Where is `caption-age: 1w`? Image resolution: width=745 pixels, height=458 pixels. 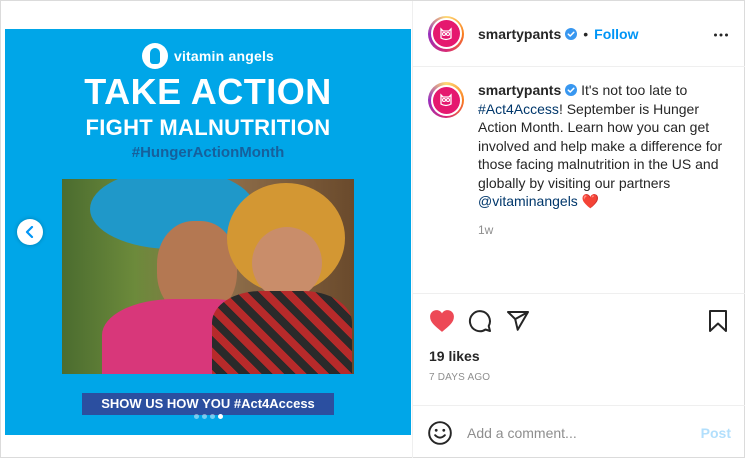 caption-age: 1w is located at coordinates (608, 230).